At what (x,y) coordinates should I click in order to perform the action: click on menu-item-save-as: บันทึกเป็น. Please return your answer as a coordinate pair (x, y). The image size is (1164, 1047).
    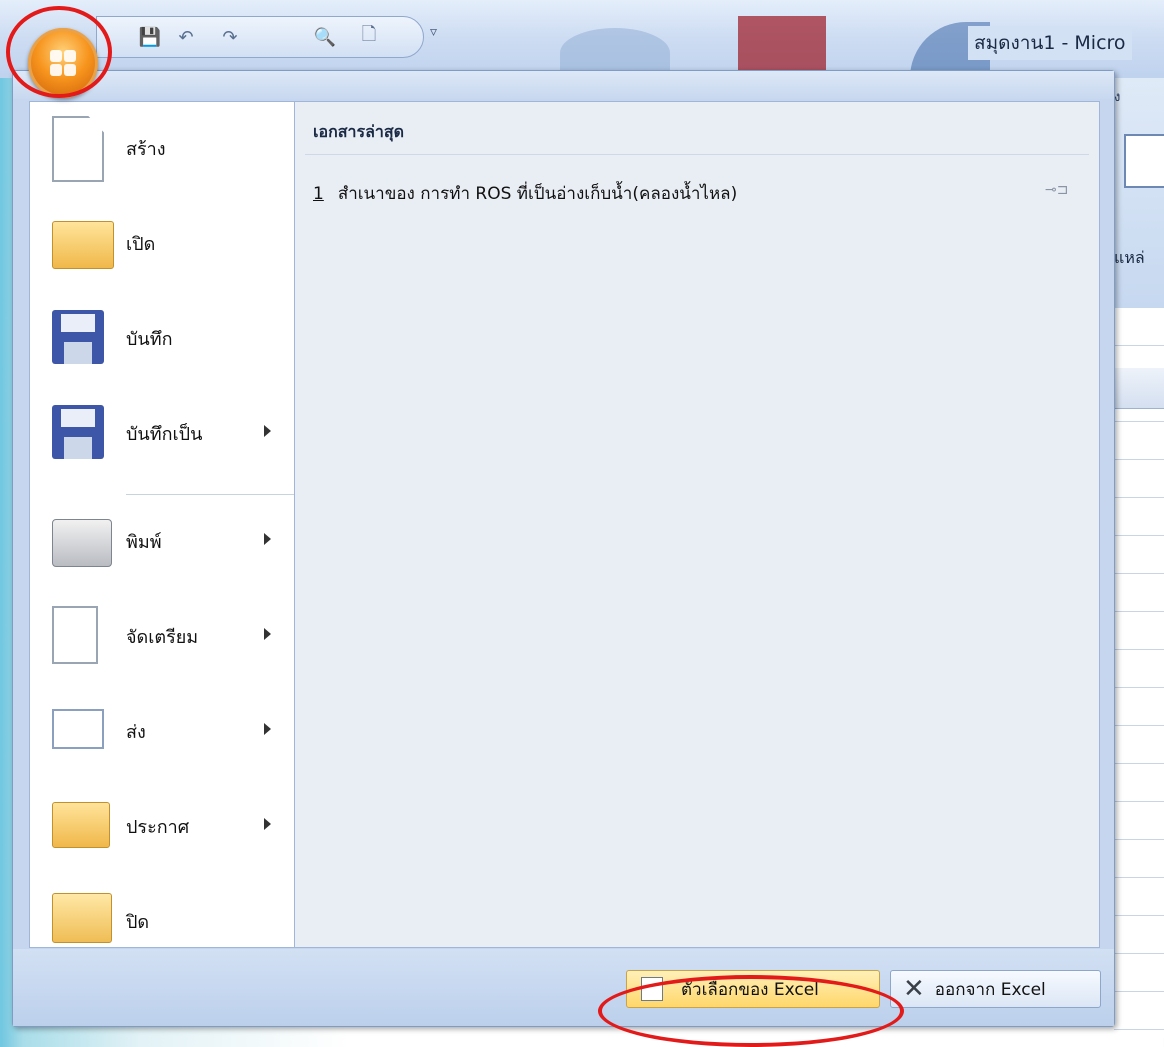
    Looking at the image, I should click on (162, 433).